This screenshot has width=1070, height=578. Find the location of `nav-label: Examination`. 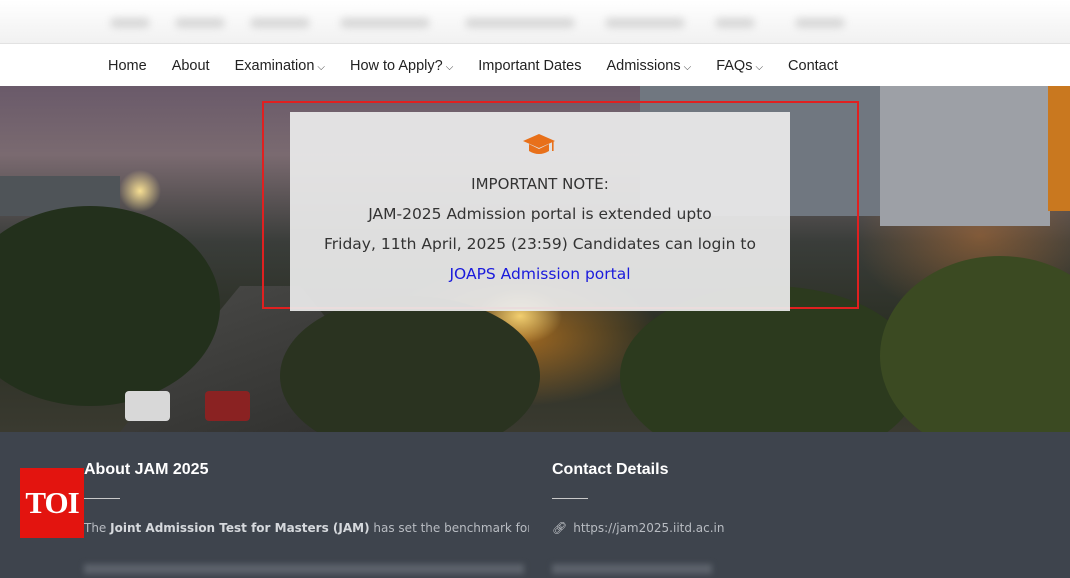

nav-label: Examination is located at coordinates (274, 65).